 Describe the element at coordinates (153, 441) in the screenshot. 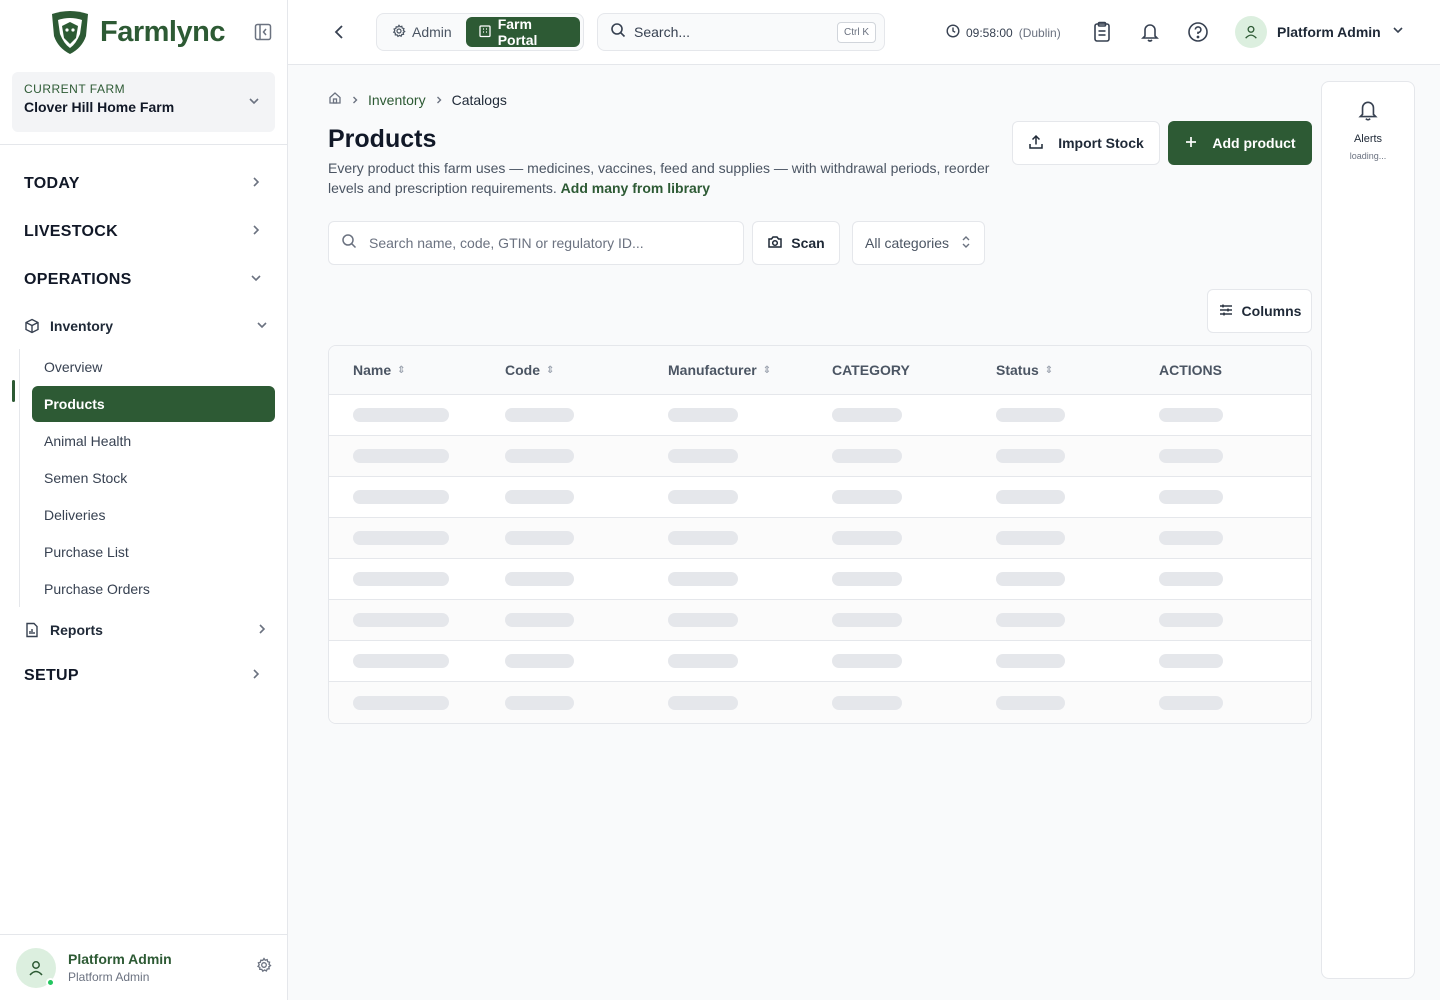

I see `sidebar-item-animal-health: Animal Health` at that location.